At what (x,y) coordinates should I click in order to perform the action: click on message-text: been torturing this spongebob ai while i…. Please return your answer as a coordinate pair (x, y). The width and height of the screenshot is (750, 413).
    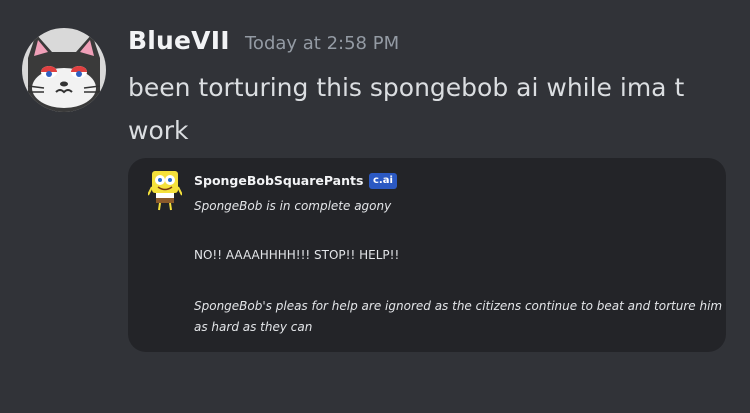
    Looking at the image, I should click on (406, 109).